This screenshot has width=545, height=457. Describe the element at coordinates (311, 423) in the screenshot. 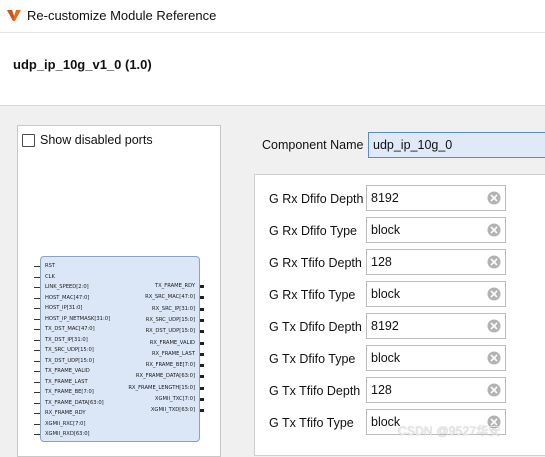

I see `param-label: G Tx Tfifo Type` at that location.